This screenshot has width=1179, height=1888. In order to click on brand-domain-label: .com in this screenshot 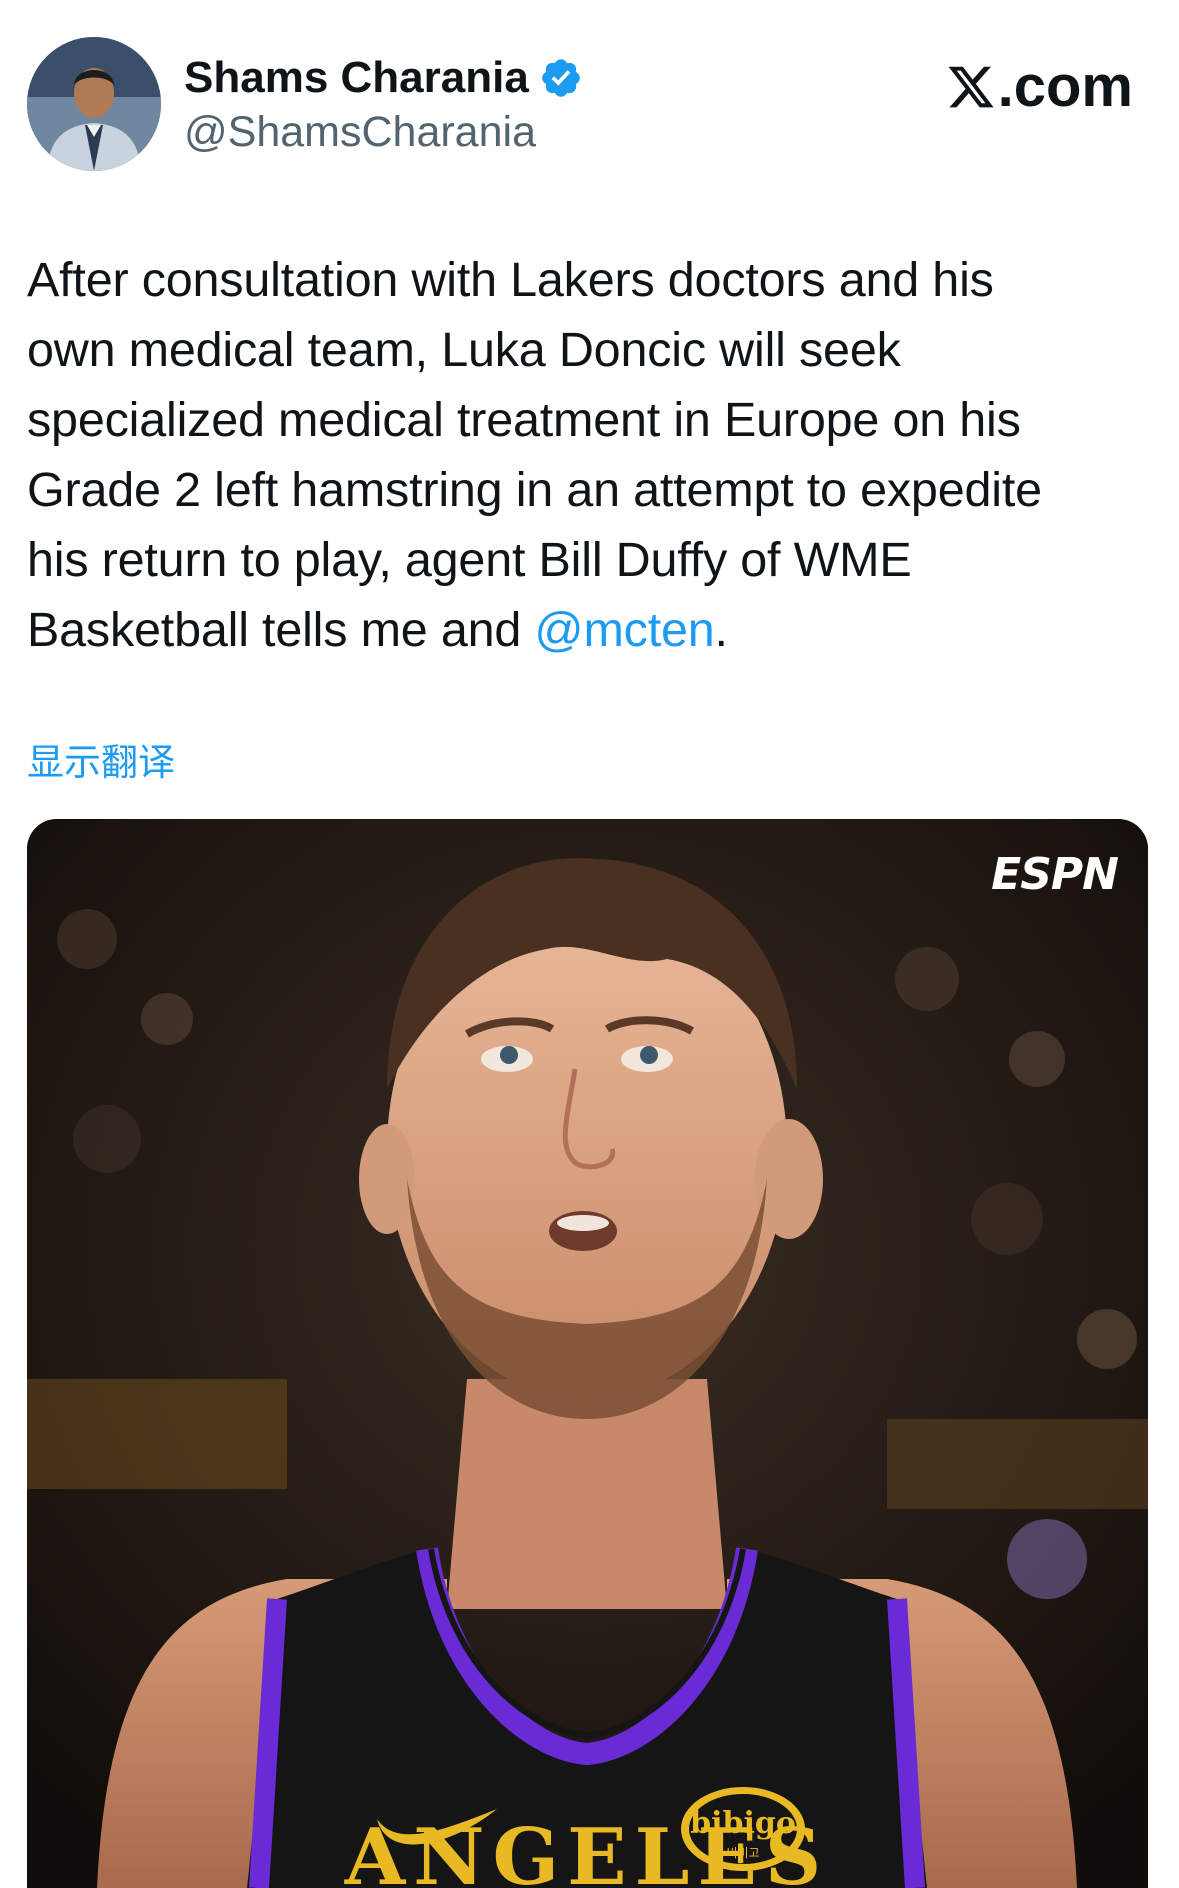, I will do `click(1065, 86)`.